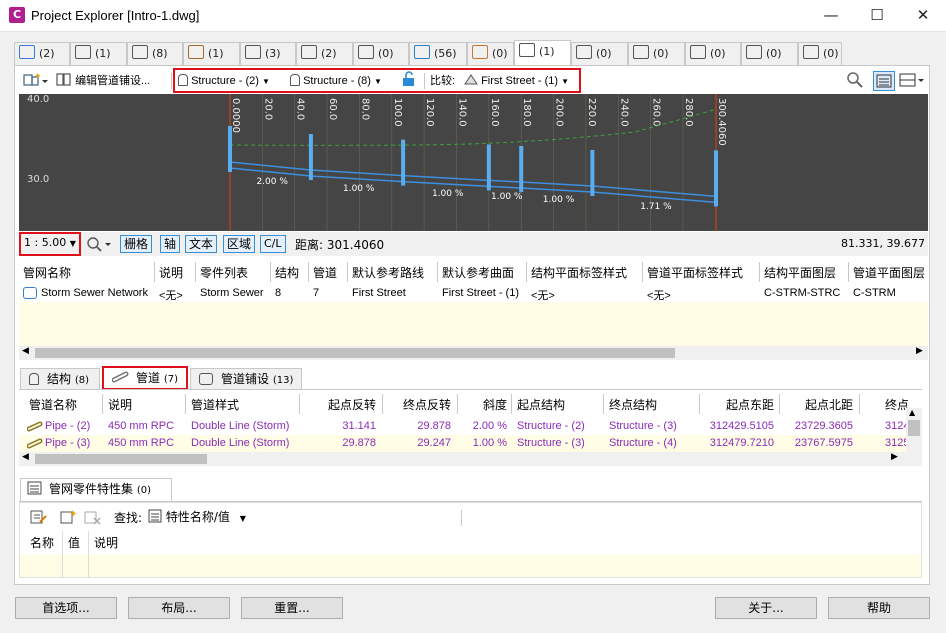 The width and height of the screenshot is (946, 633). What do you see at coordinates (171, 272) in the screenshot?
I see `network-col-header: 说明` at bounding box center [171, 272].